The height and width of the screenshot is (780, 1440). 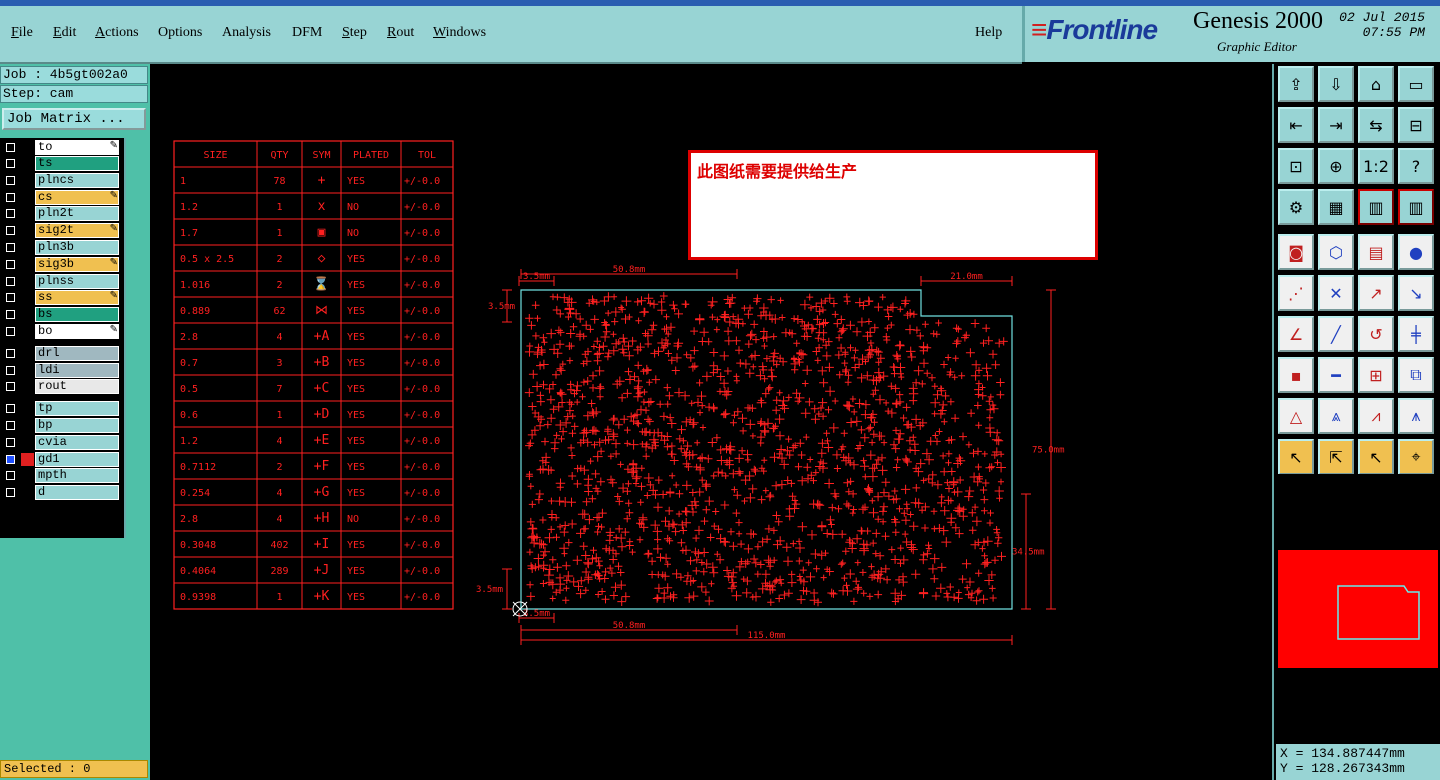 What do you see at coordinates (1296, 166) in the screenshot?
I see `zoom-fit-icon: ⊡` at bounding box center [1296, 166].